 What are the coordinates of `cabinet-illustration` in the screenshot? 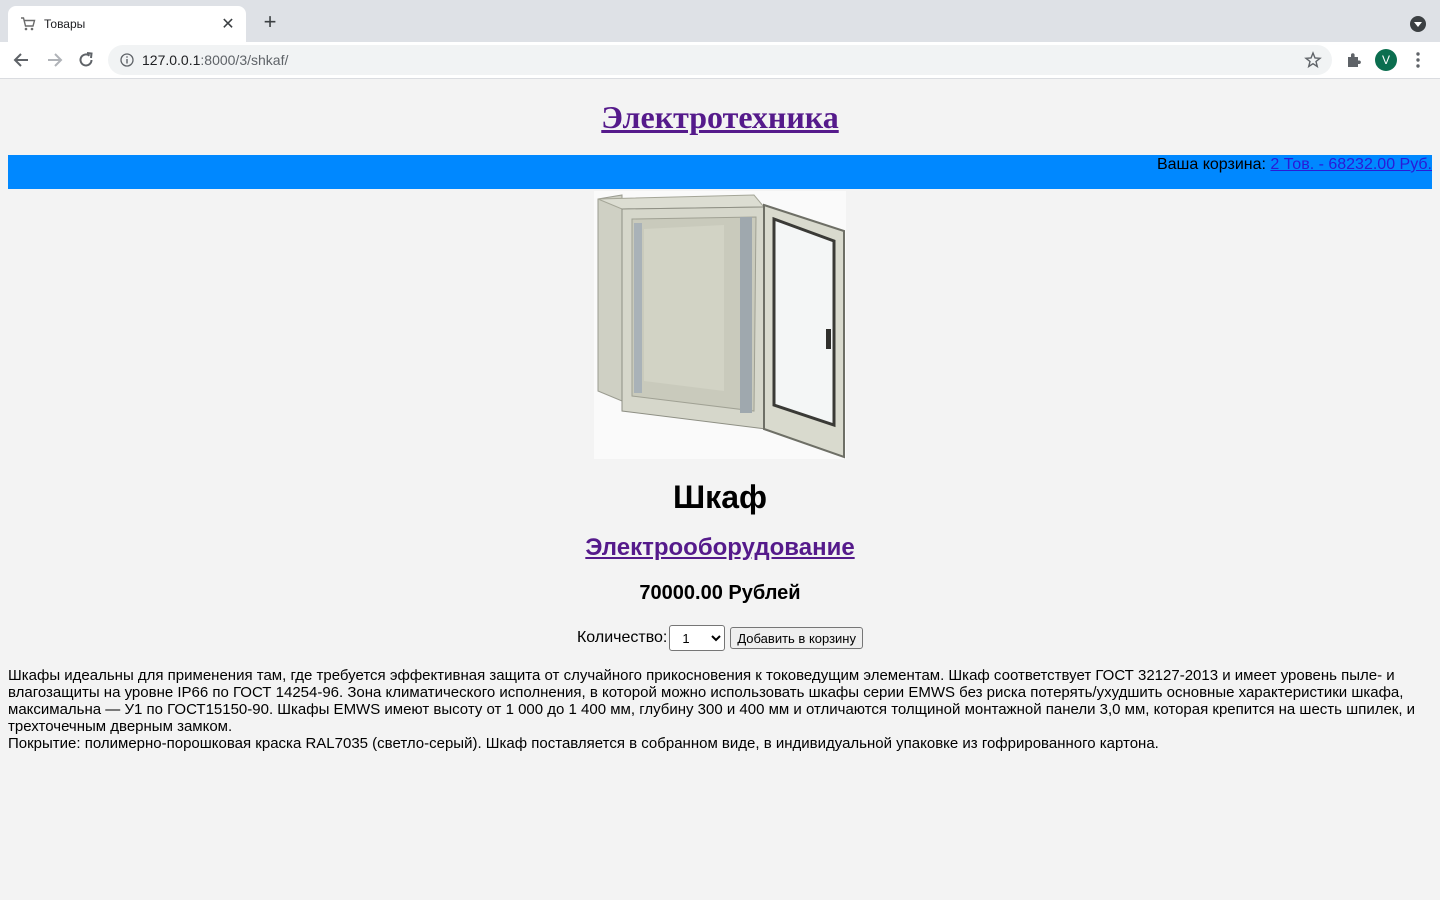 It's located at (720, 325).